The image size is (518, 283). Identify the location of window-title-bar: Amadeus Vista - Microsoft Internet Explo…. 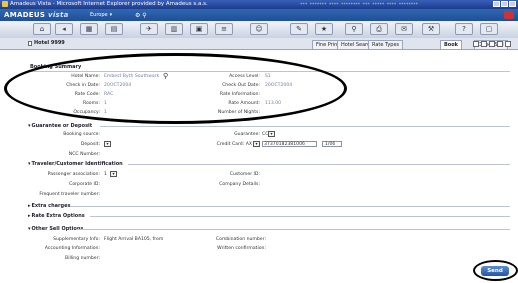
(259, 4).